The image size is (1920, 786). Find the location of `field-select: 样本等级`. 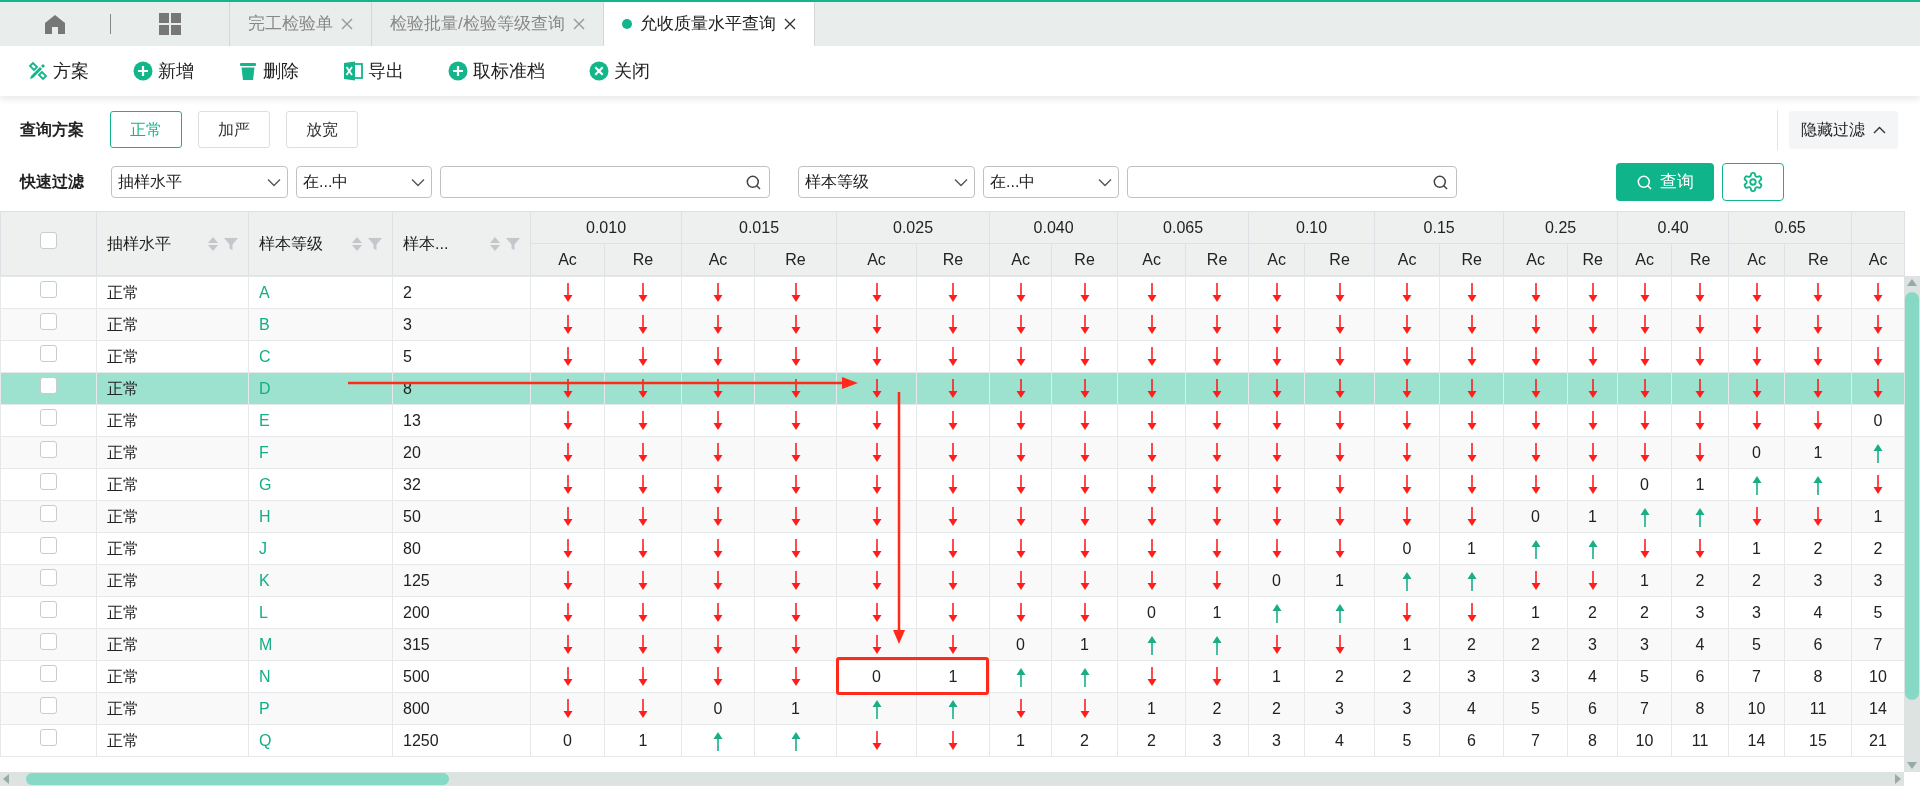

field-select: 样本等级 is located at coordinates (886, 182).